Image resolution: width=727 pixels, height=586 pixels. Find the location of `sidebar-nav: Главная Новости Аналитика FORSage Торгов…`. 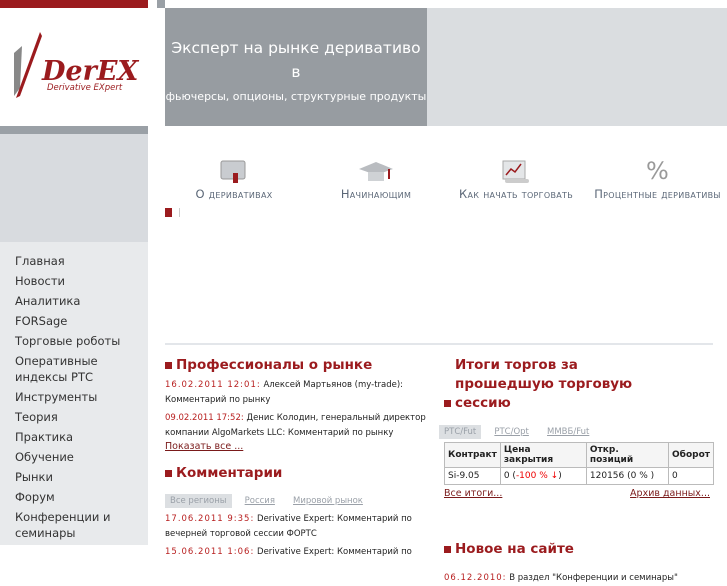

sidebar-nav: Главная Новости Аналитика FORSage Торгов… is located at coordinates (74, 393).